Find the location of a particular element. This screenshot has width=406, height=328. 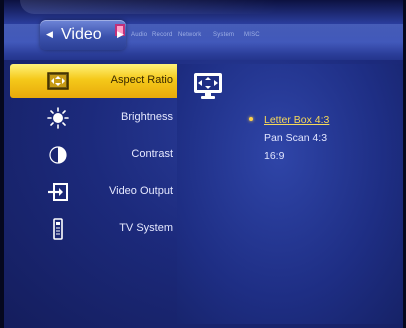

sidebar-item-video-output: Video Output is located at coordinates (93, 192).